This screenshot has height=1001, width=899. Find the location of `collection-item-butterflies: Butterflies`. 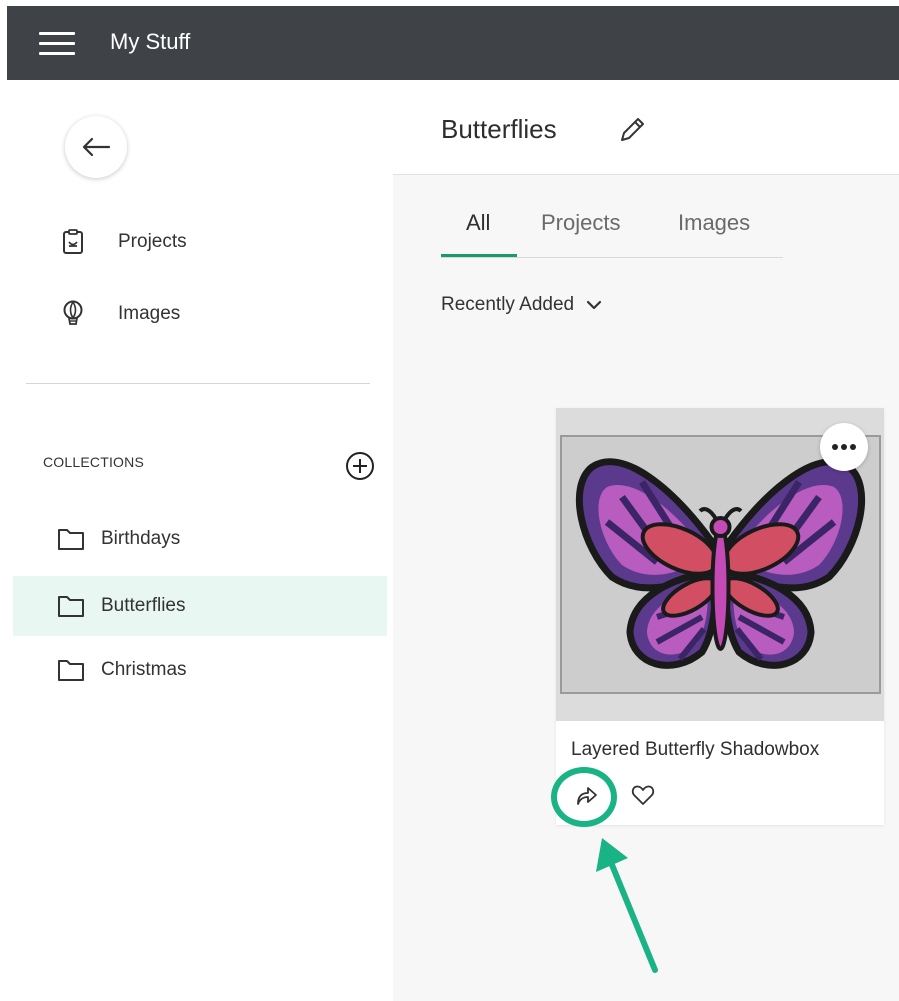

collection-item-butterflies: Butterflies is located at coordinates (200, 606).